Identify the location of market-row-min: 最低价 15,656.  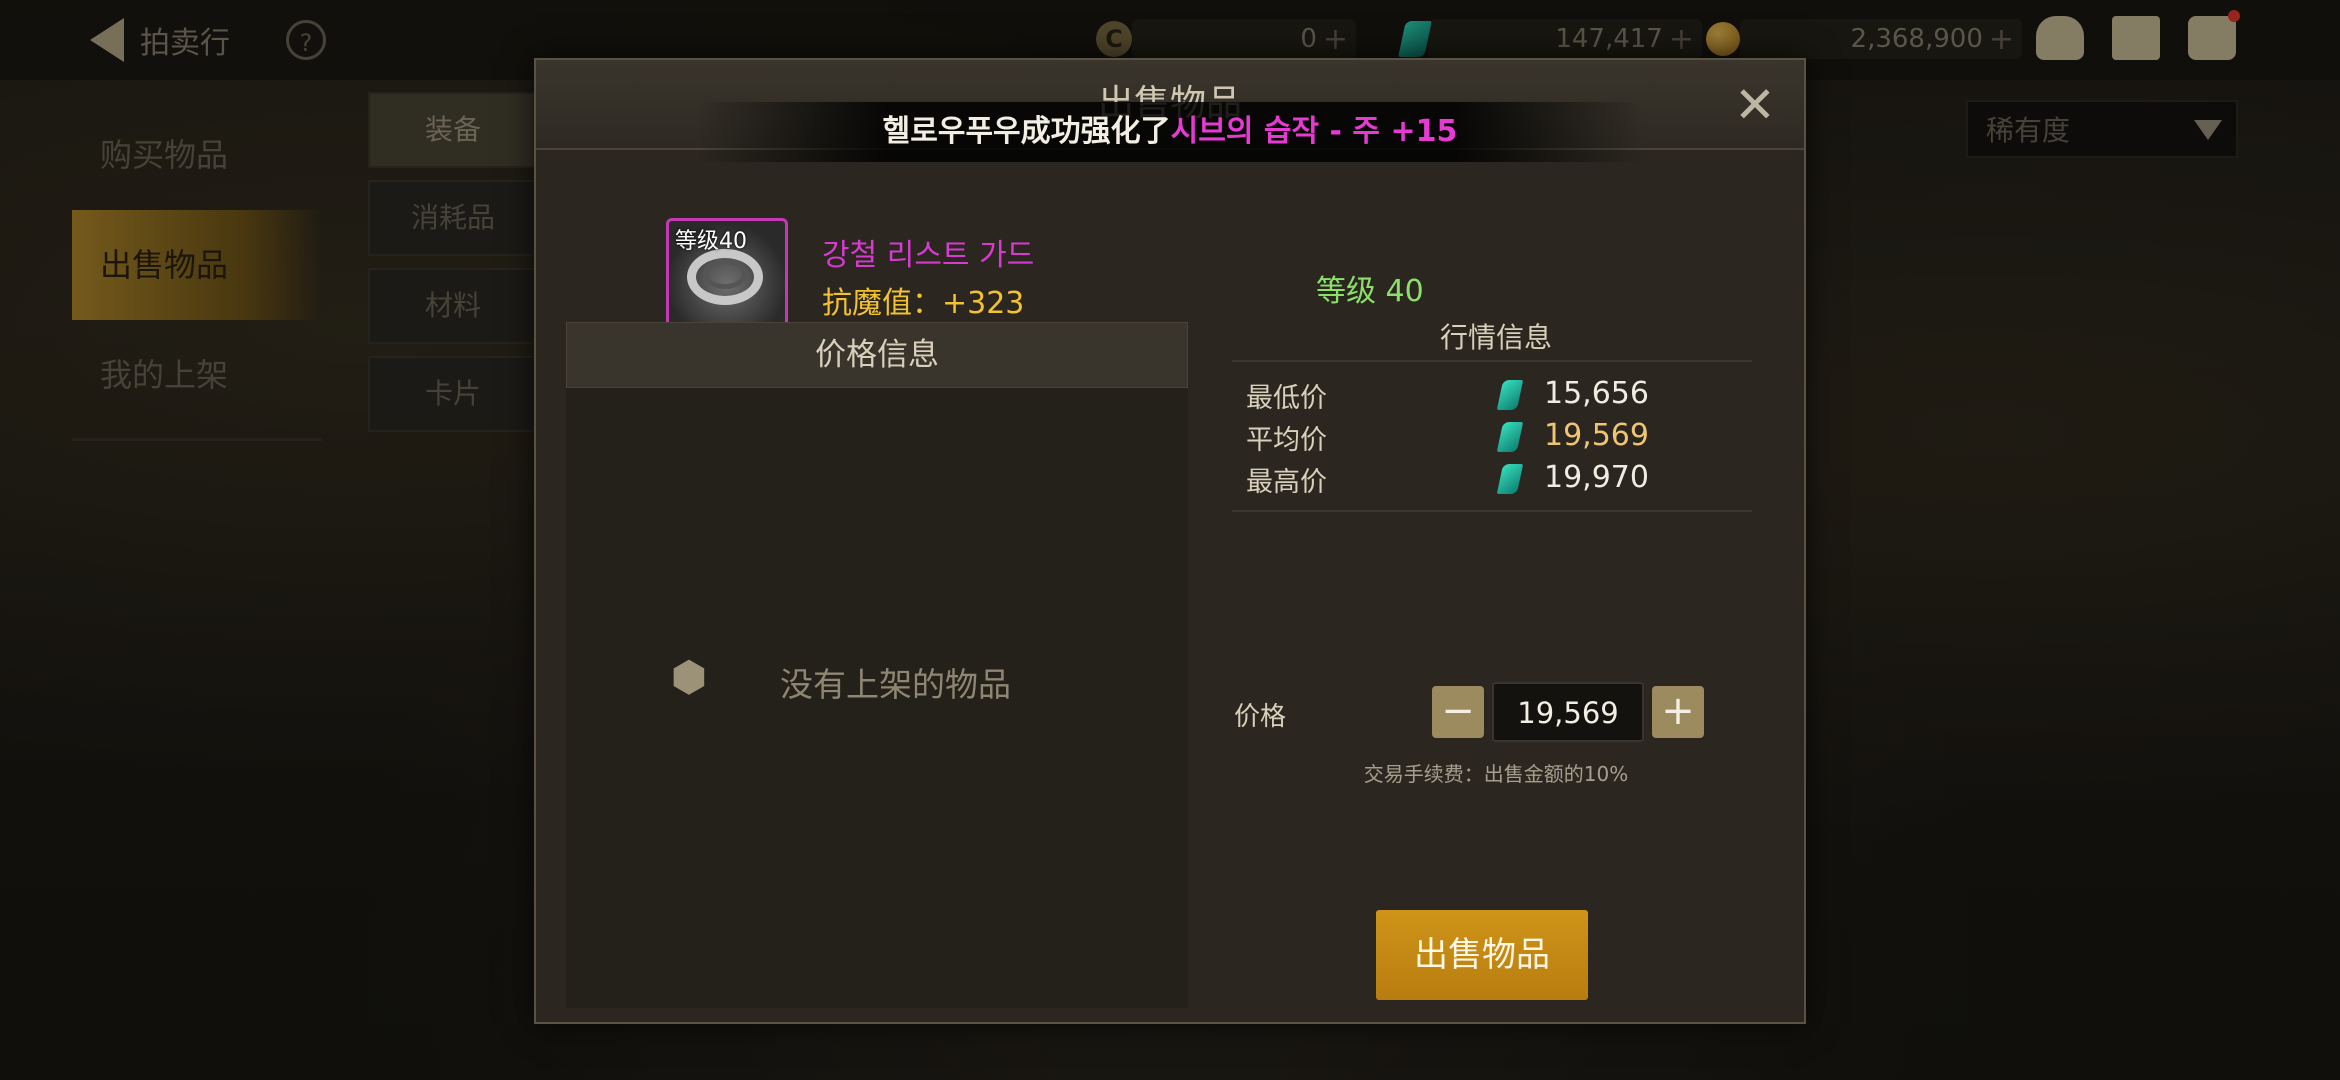
(1496, 396).